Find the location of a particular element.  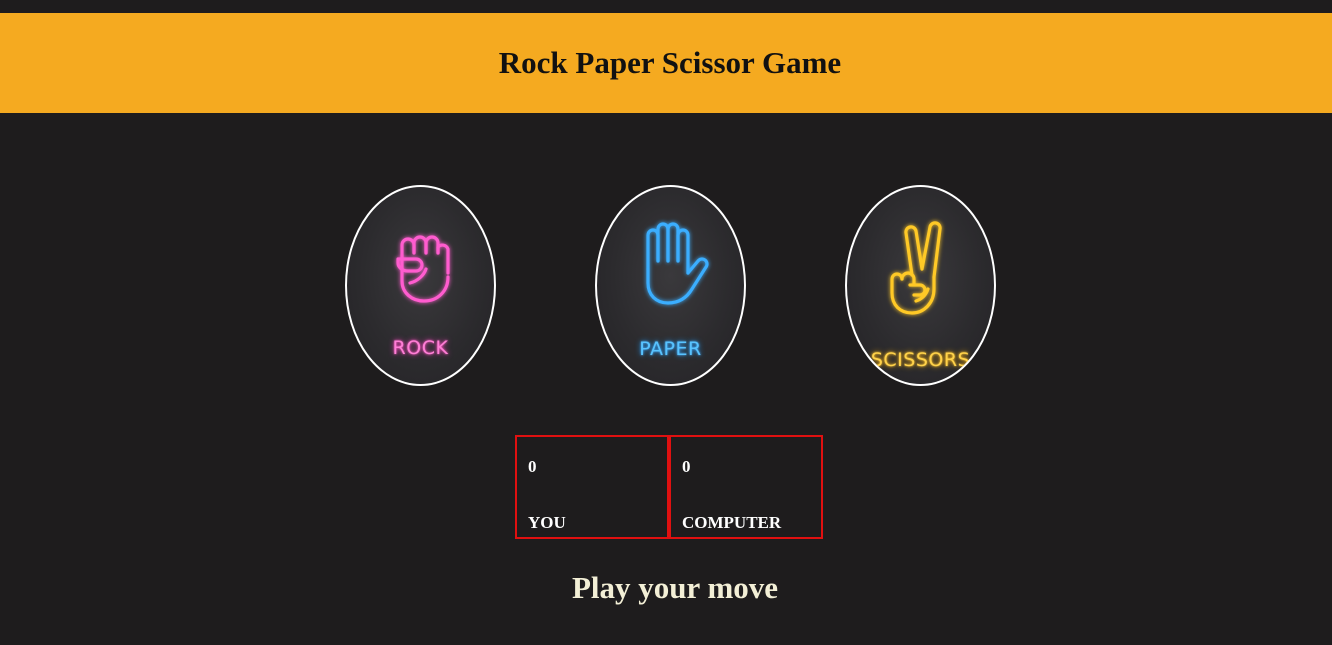

scoreboard: 0 YOU 0 COMPUTER is located at coordinates (669, 487).